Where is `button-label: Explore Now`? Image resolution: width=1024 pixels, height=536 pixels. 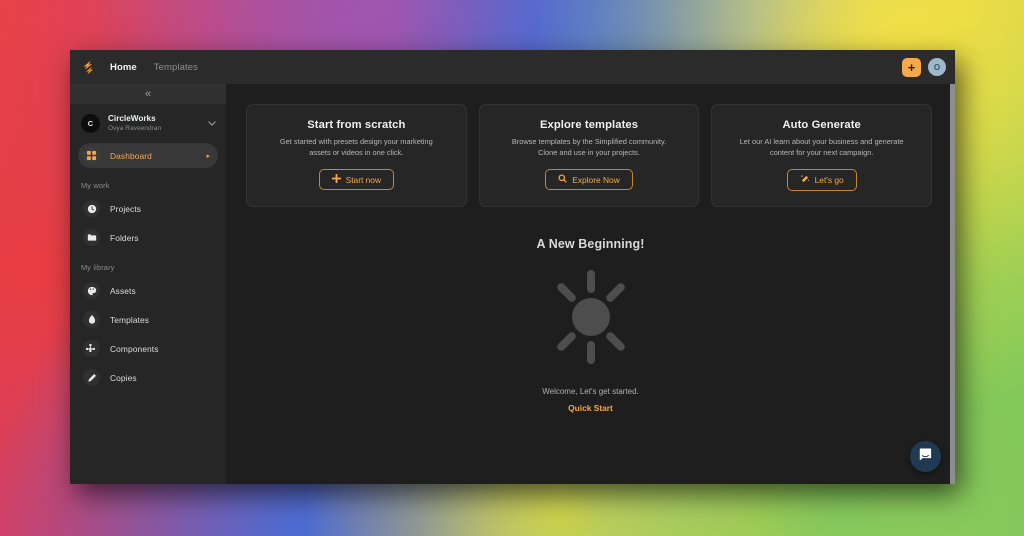
button-label: Explore Now is located at coordinates (596, 179).